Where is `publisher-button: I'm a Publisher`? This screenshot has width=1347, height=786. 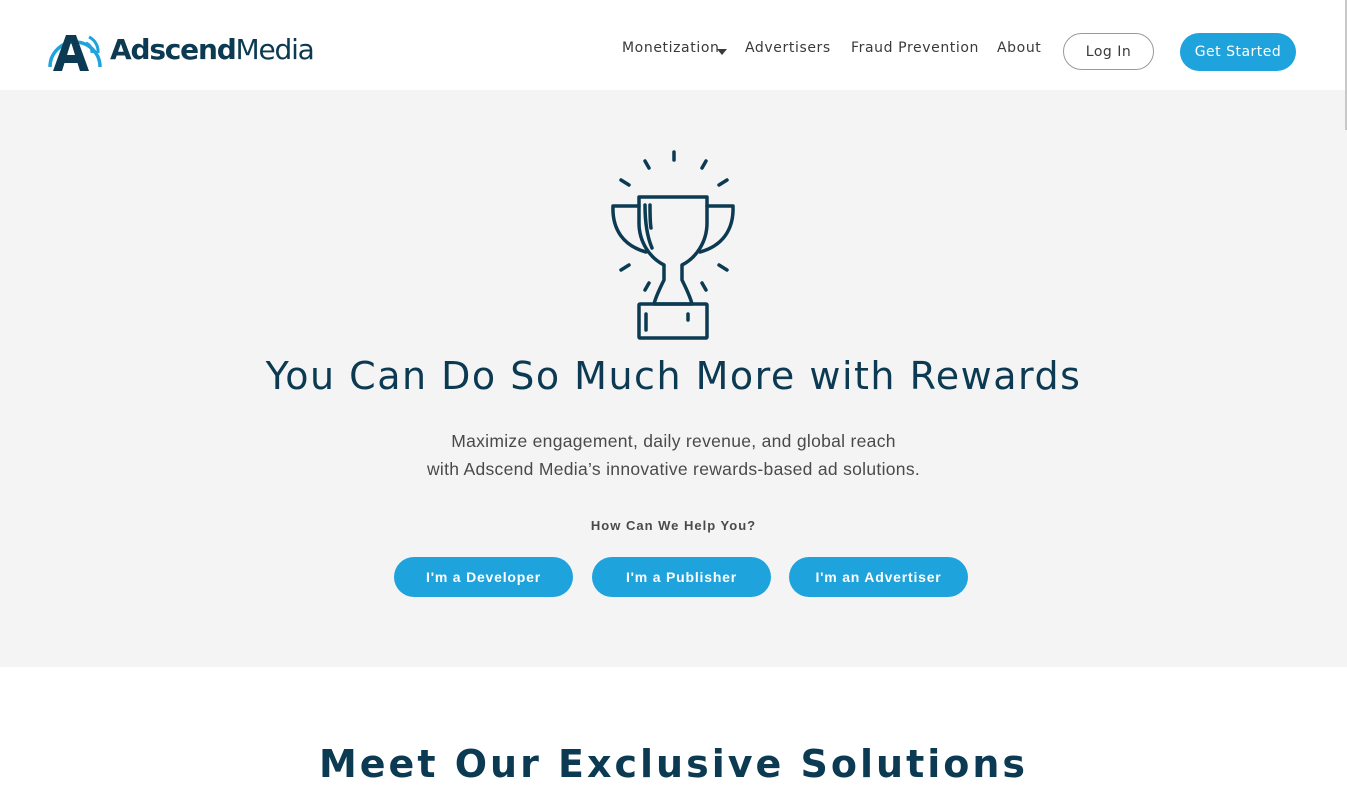
publisher-button: I'm a Publisher is located at coordinates (681, 577).